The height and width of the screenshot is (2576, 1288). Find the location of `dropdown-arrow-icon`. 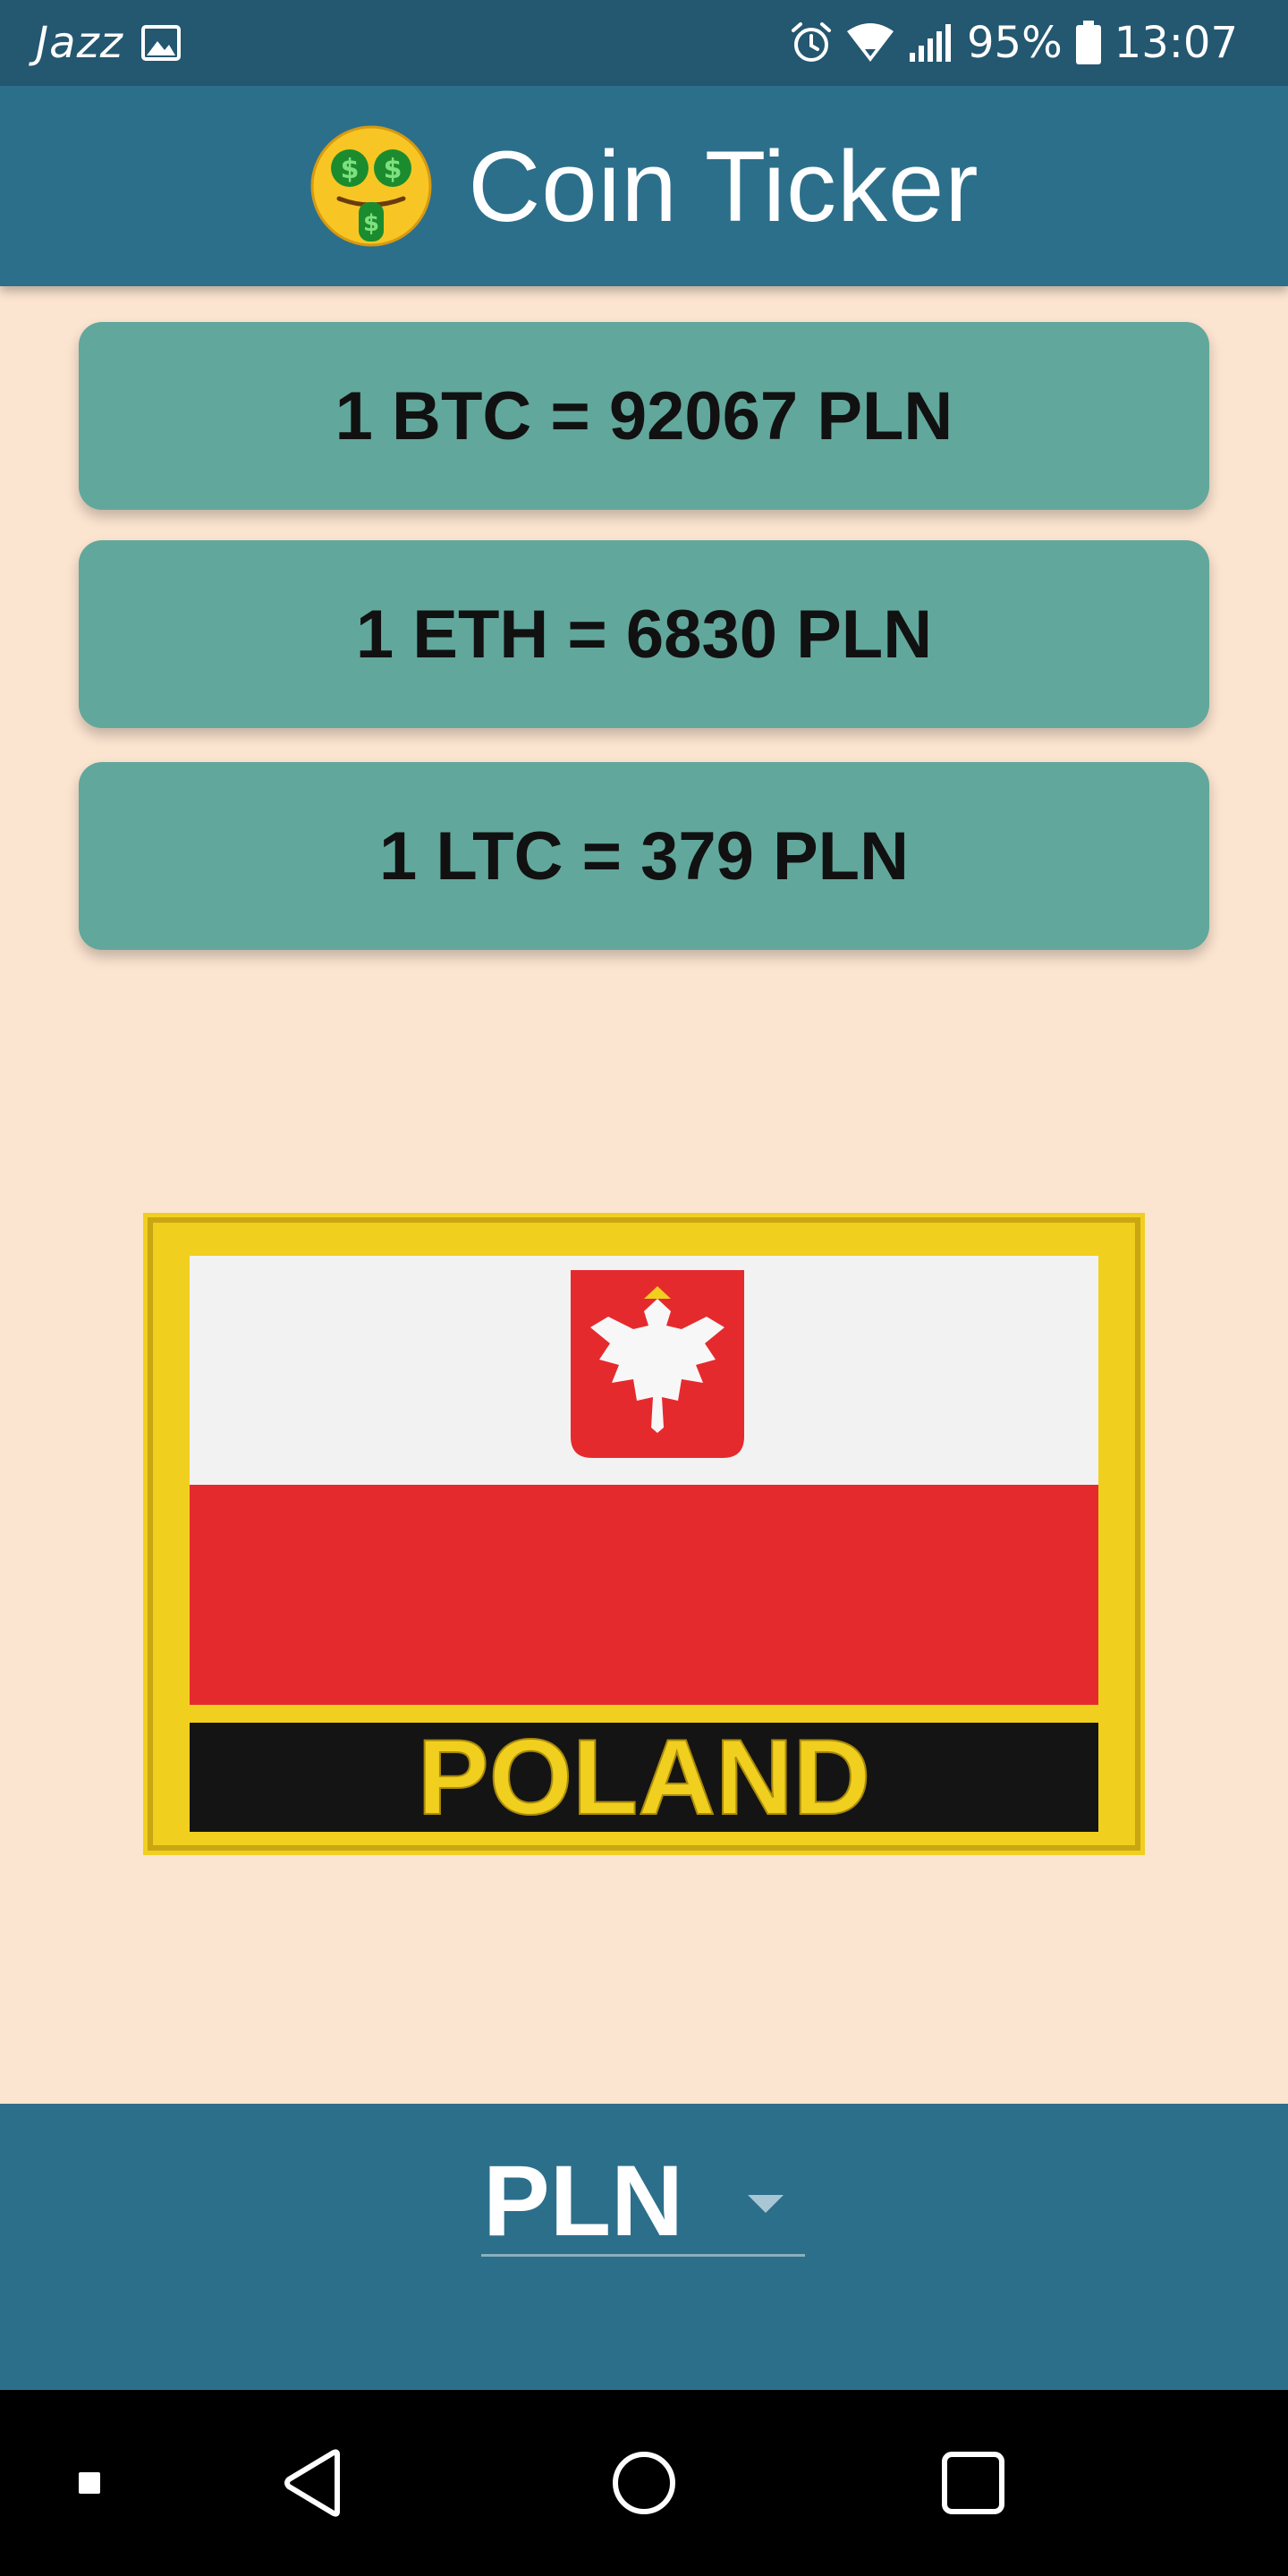

dropdown-arrow-icon is located at coordinates (766, 2204).